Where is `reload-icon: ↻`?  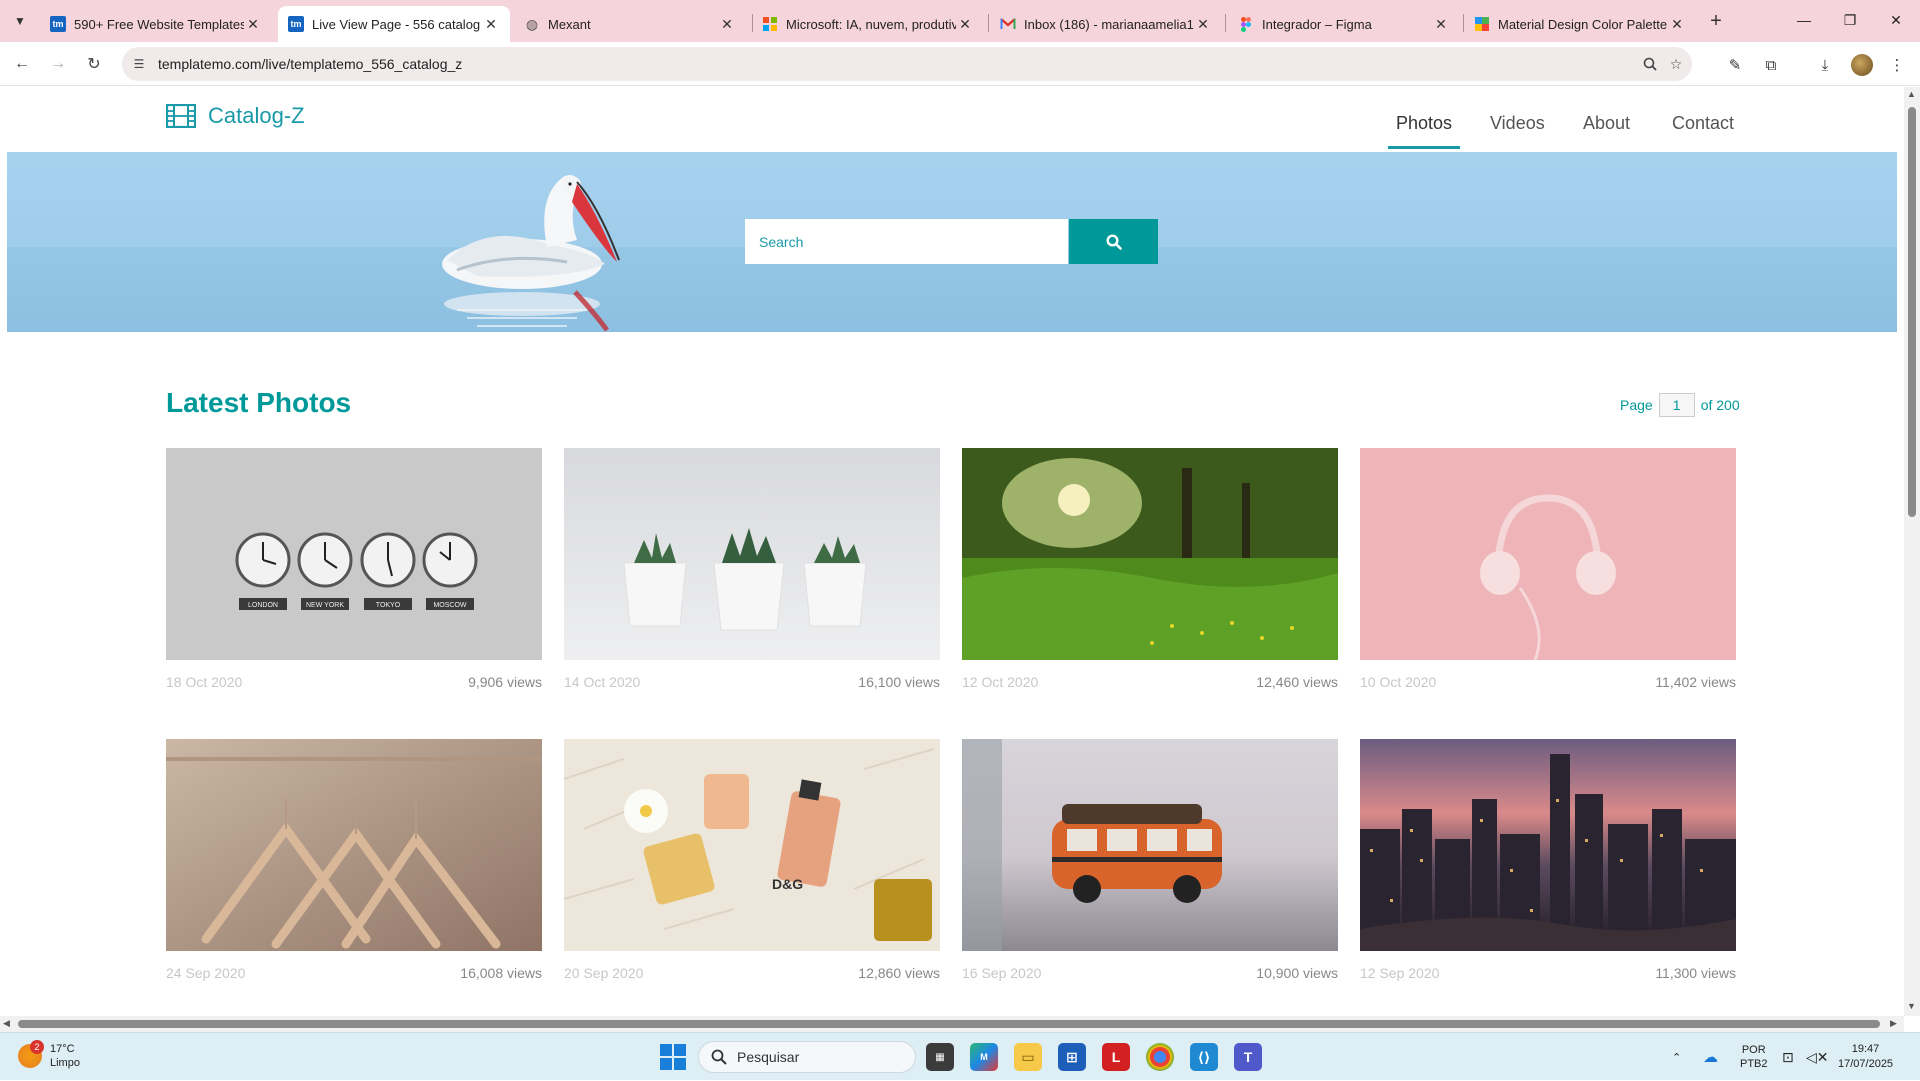 reload-icon: ↻ is located at coordinates (94, 64).